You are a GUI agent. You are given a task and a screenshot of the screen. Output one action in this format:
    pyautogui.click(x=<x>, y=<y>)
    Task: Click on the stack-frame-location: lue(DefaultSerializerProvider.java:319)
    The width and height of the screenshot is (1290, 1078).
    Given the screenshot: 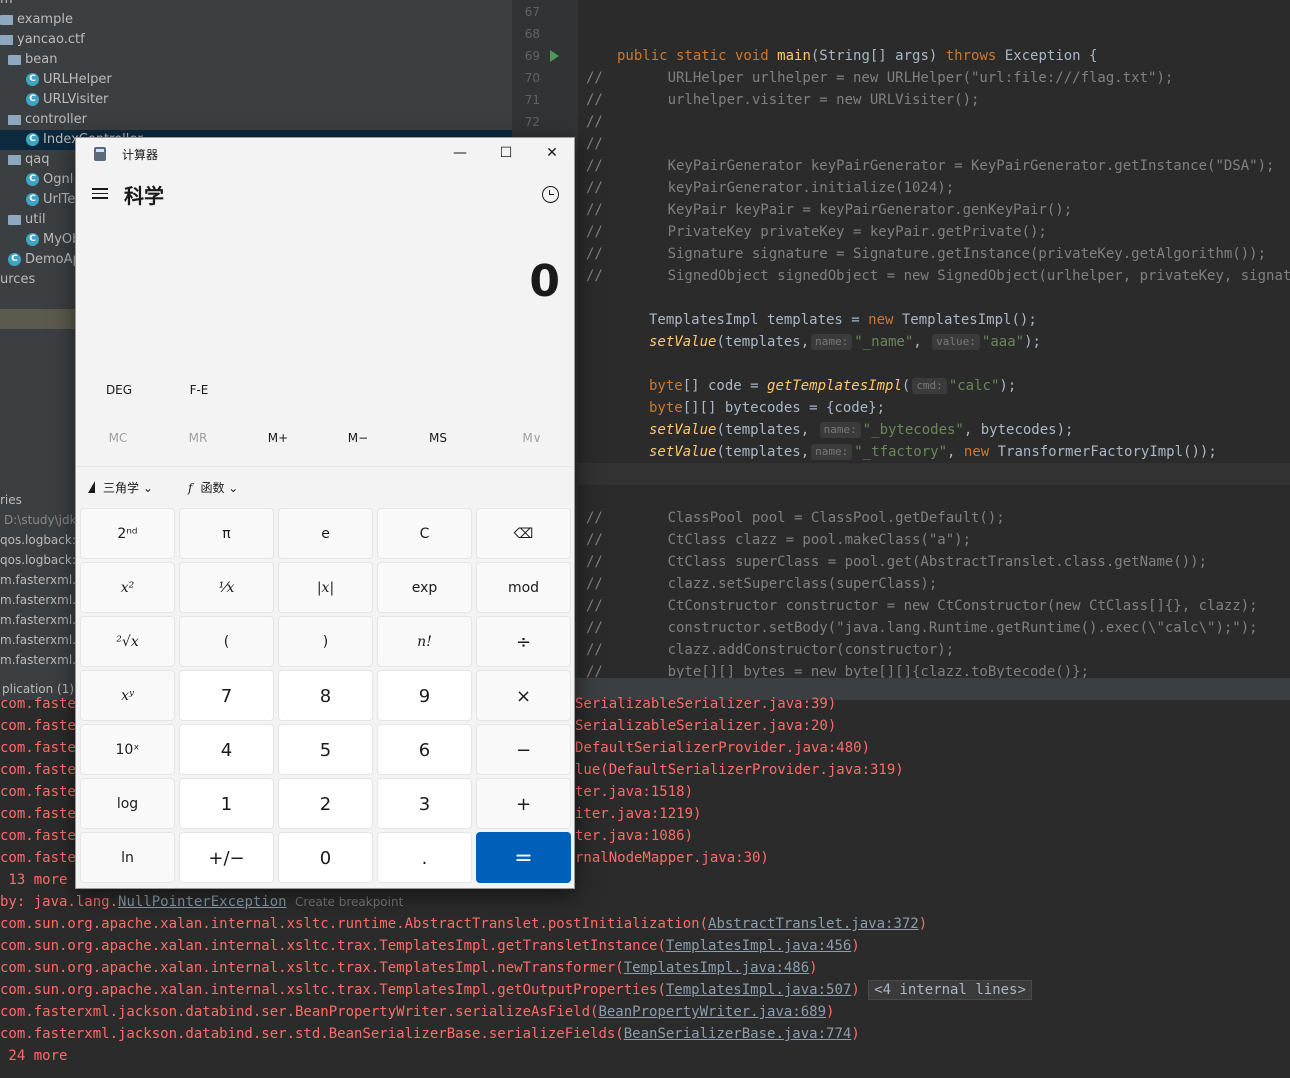 What is the action you would take?
    pyautogui.click(x=739, y=770)
    